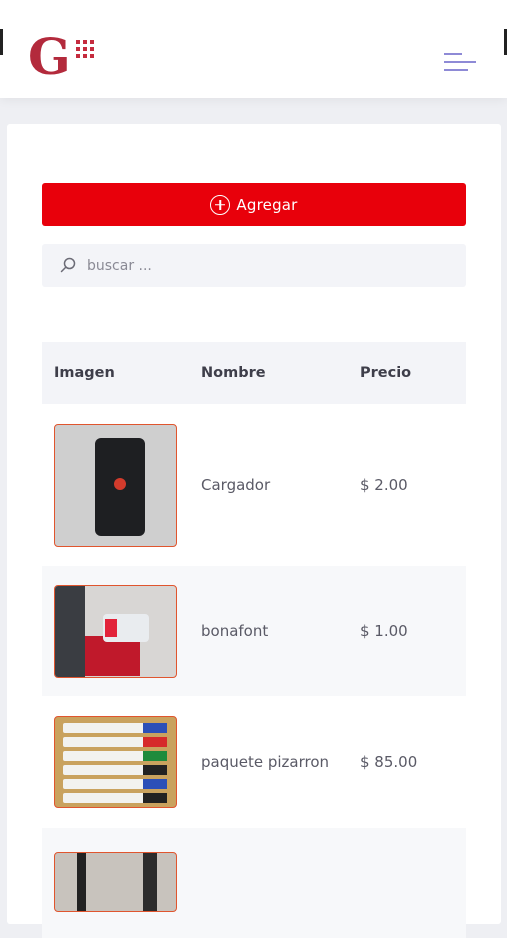  Describe the element at coordinates (389, 762) in the screenshot. I see `product-price: $ 85.00` at that location.